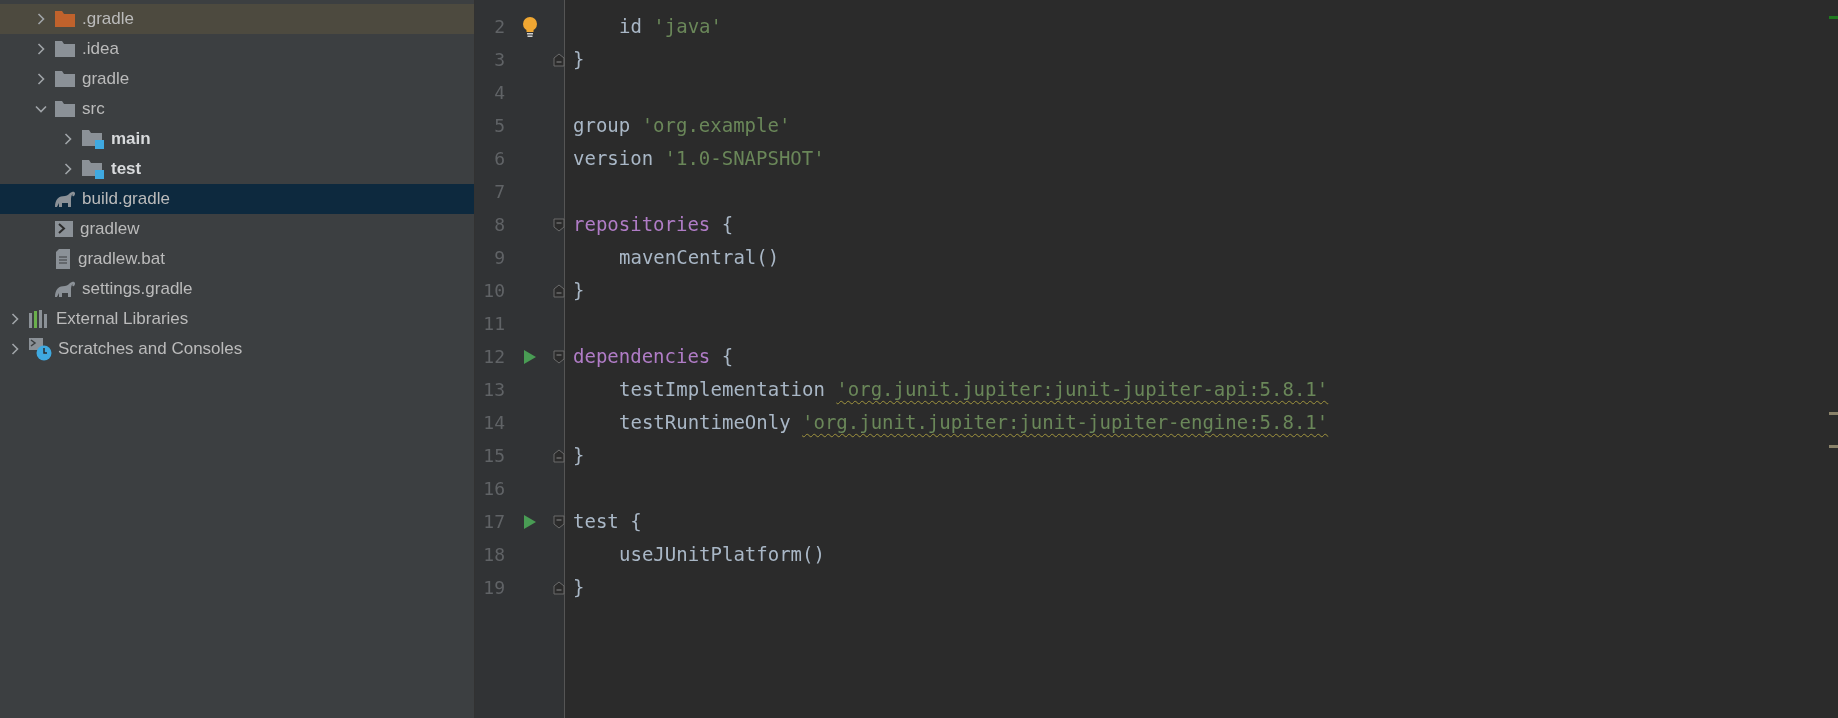  I want to click on code-line: test {, so click(607, 522).